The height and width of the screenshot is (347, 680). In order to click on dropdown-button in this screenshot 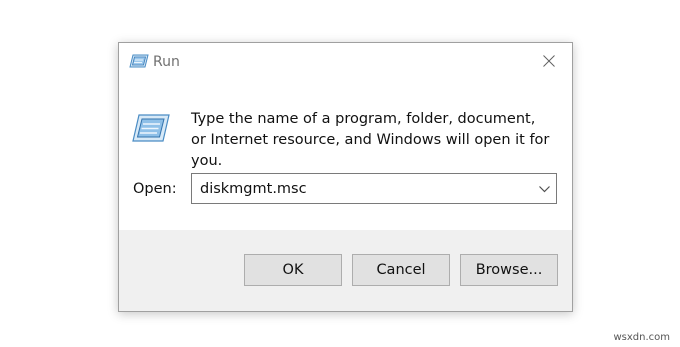, I will do `click(544, 189)`.